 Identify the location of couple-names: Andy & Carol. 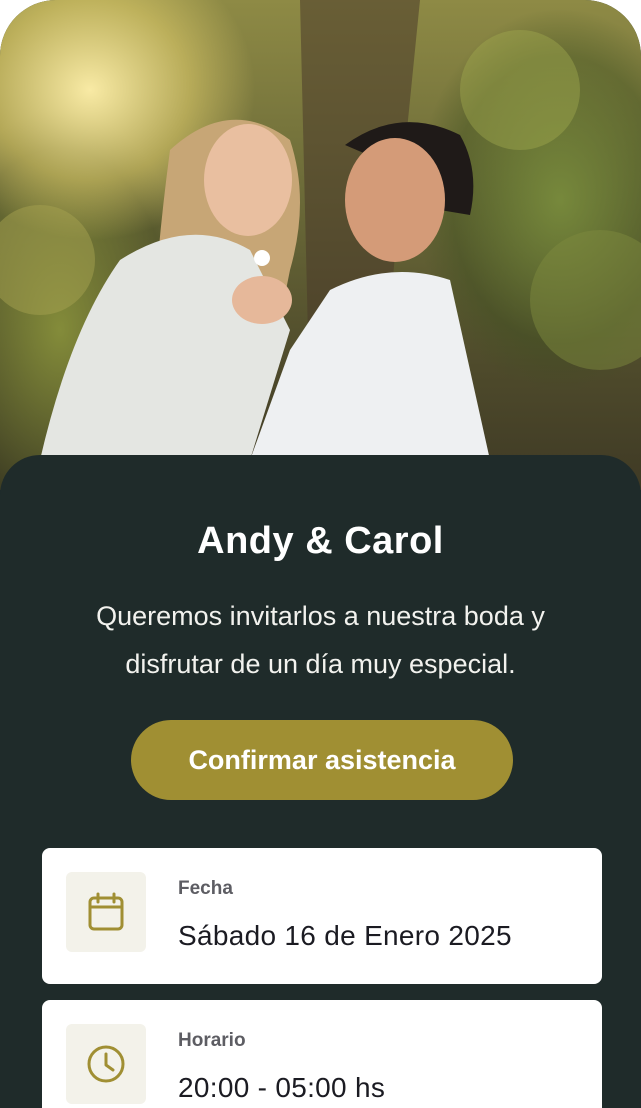
(320, 541).